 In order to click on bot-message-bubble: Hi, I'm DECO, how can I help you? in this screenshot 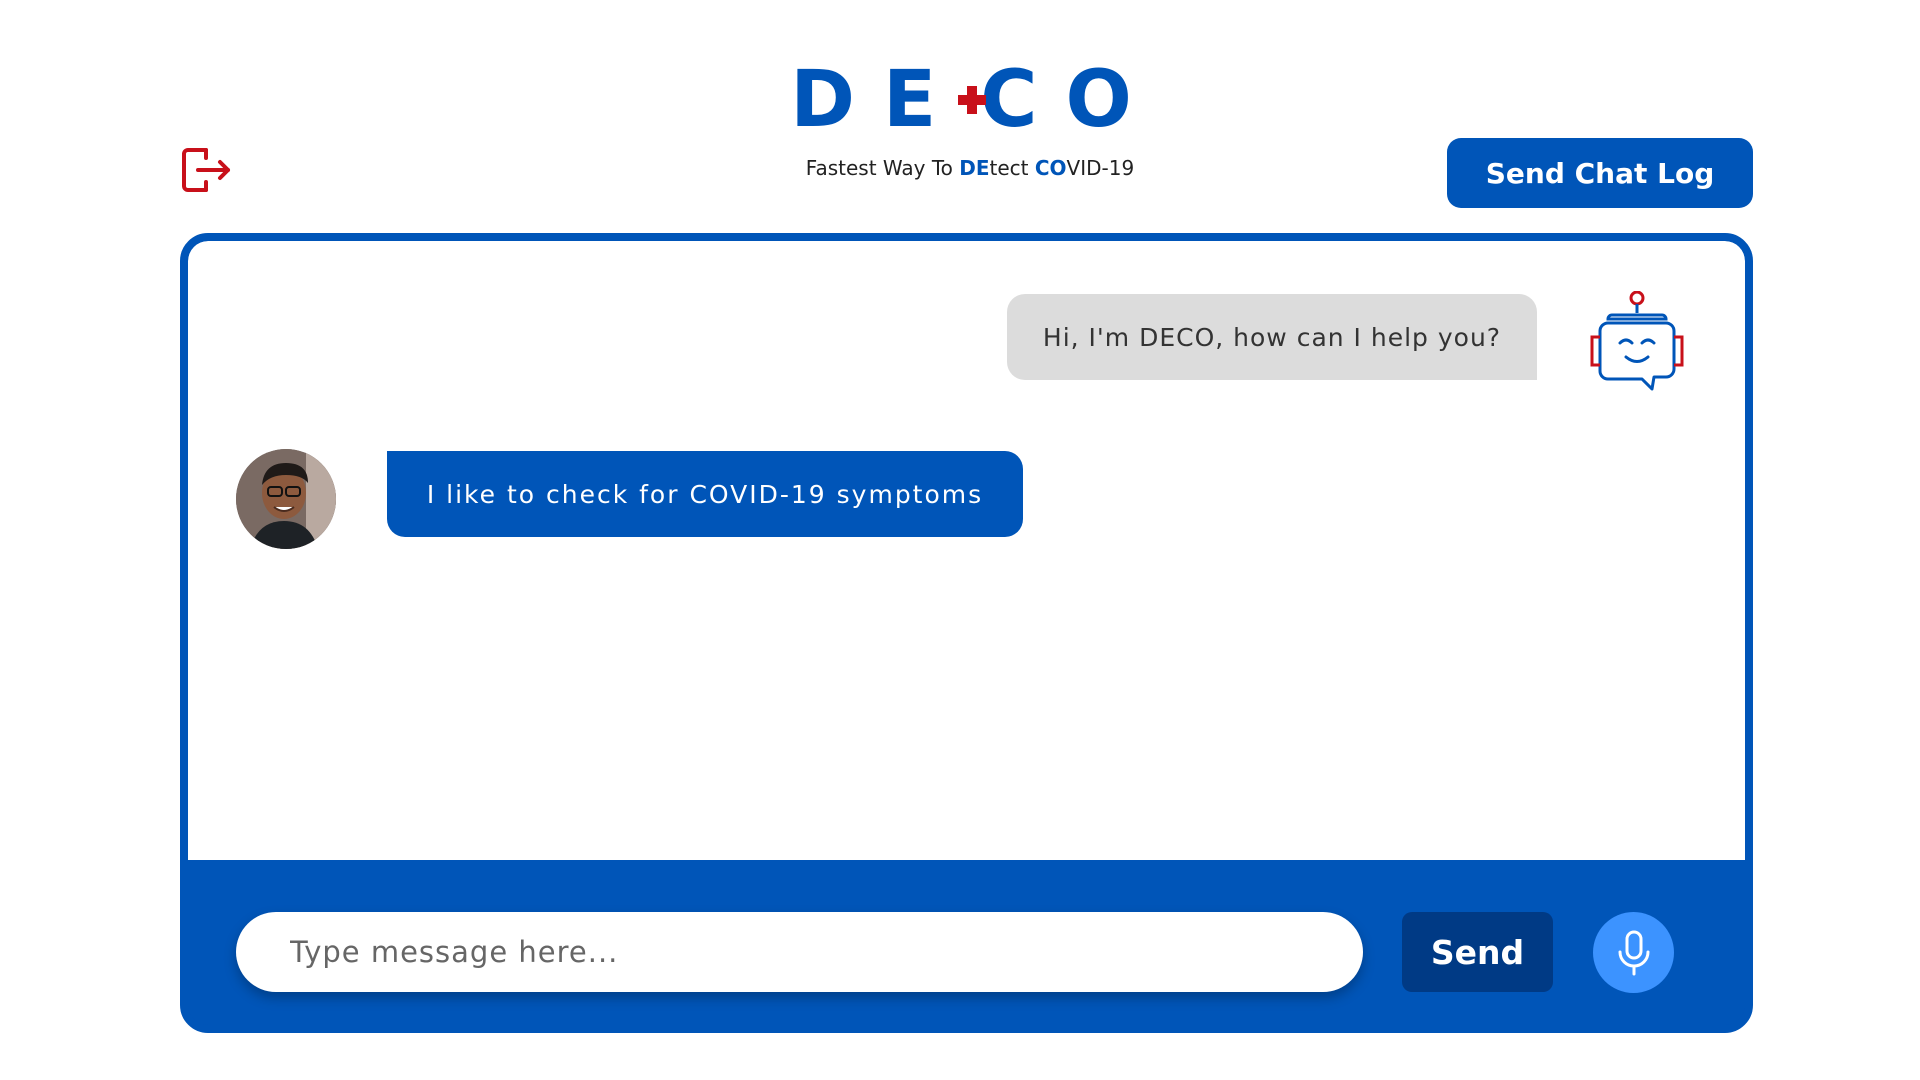, I will do `click(1272, 337)`.